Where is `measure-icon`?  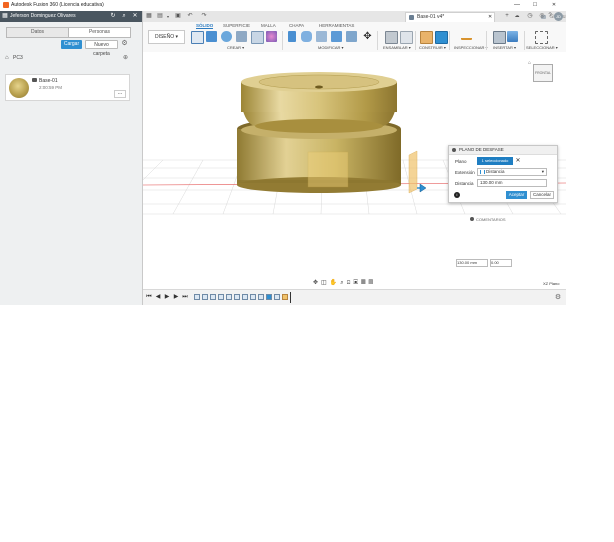
measure-icon is located at coordinates (466, 35).